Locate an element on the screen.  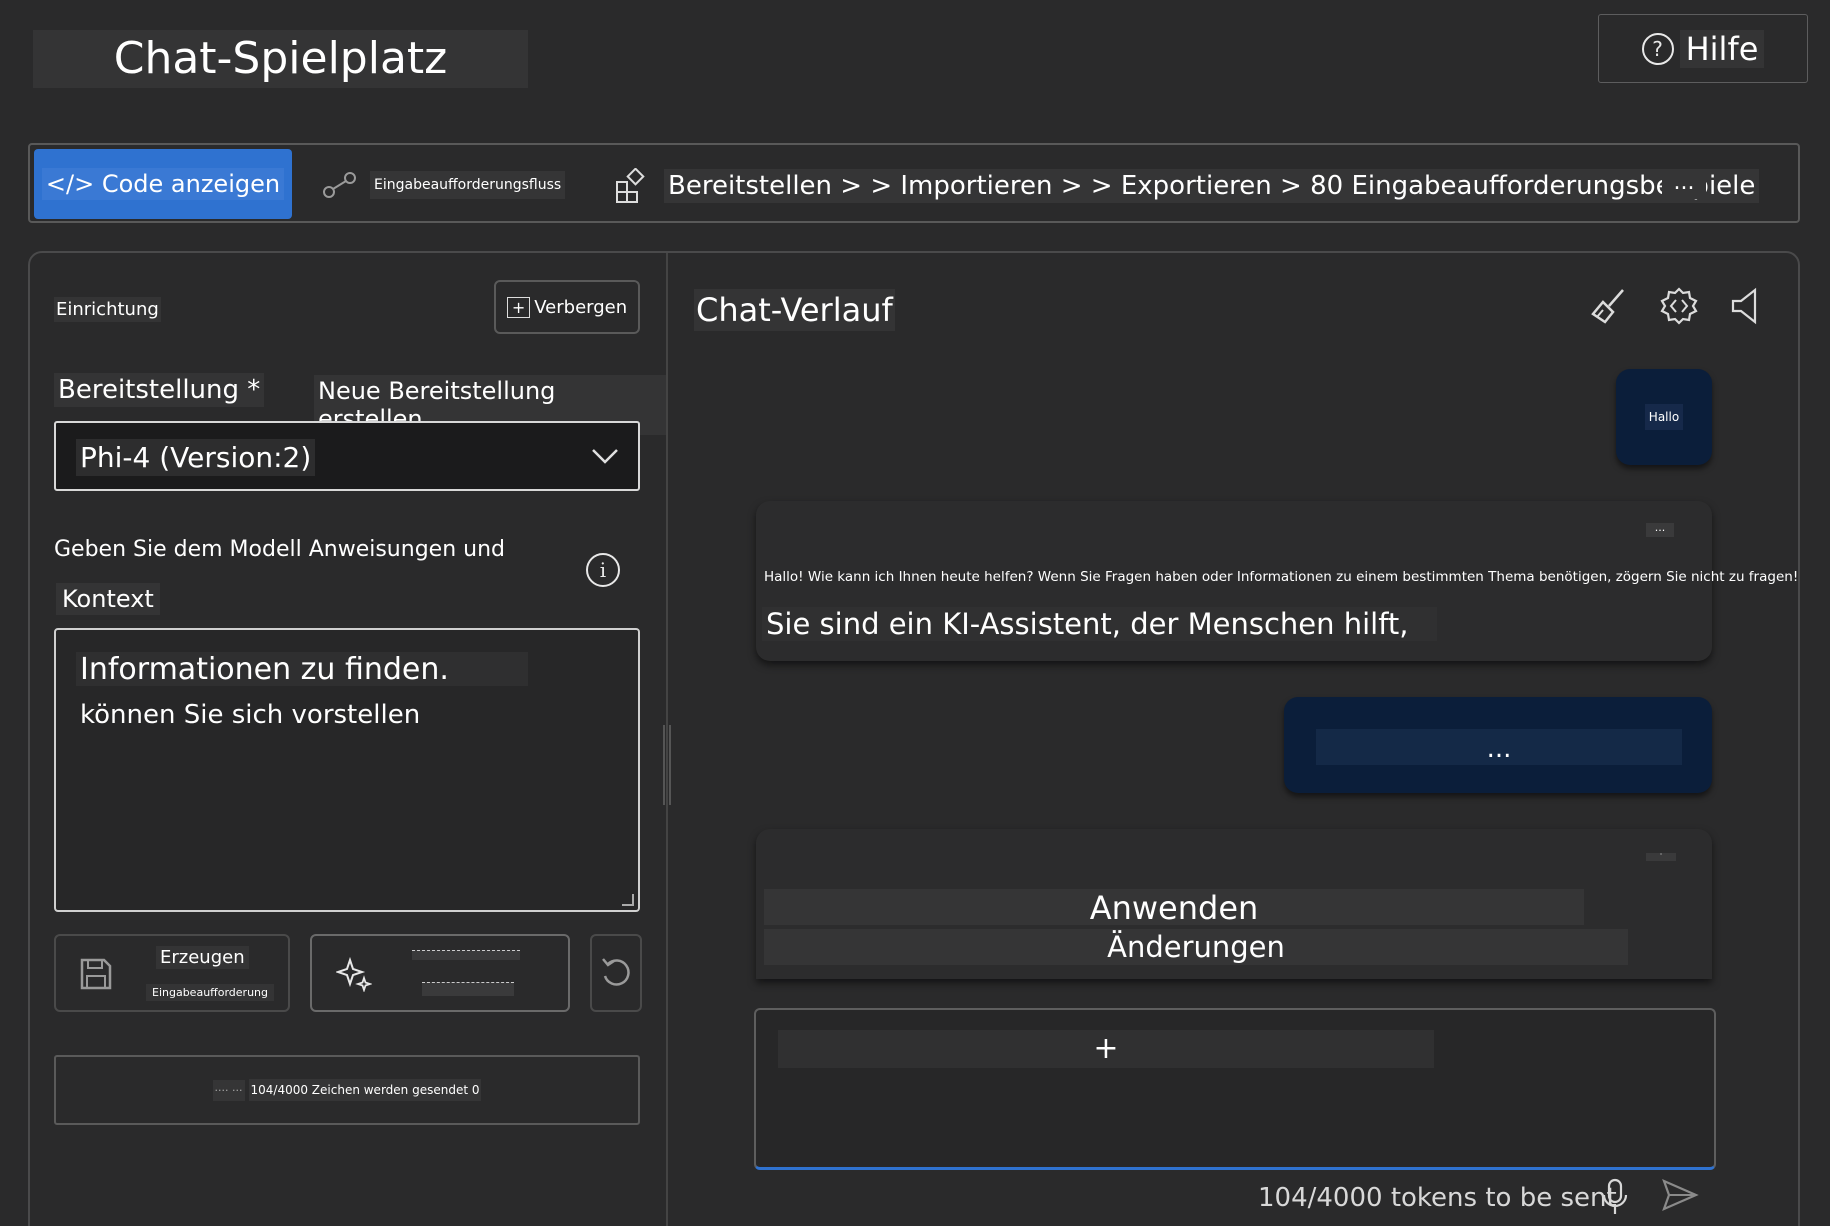
chevron-down-icon is located at coordinates (605, 456).